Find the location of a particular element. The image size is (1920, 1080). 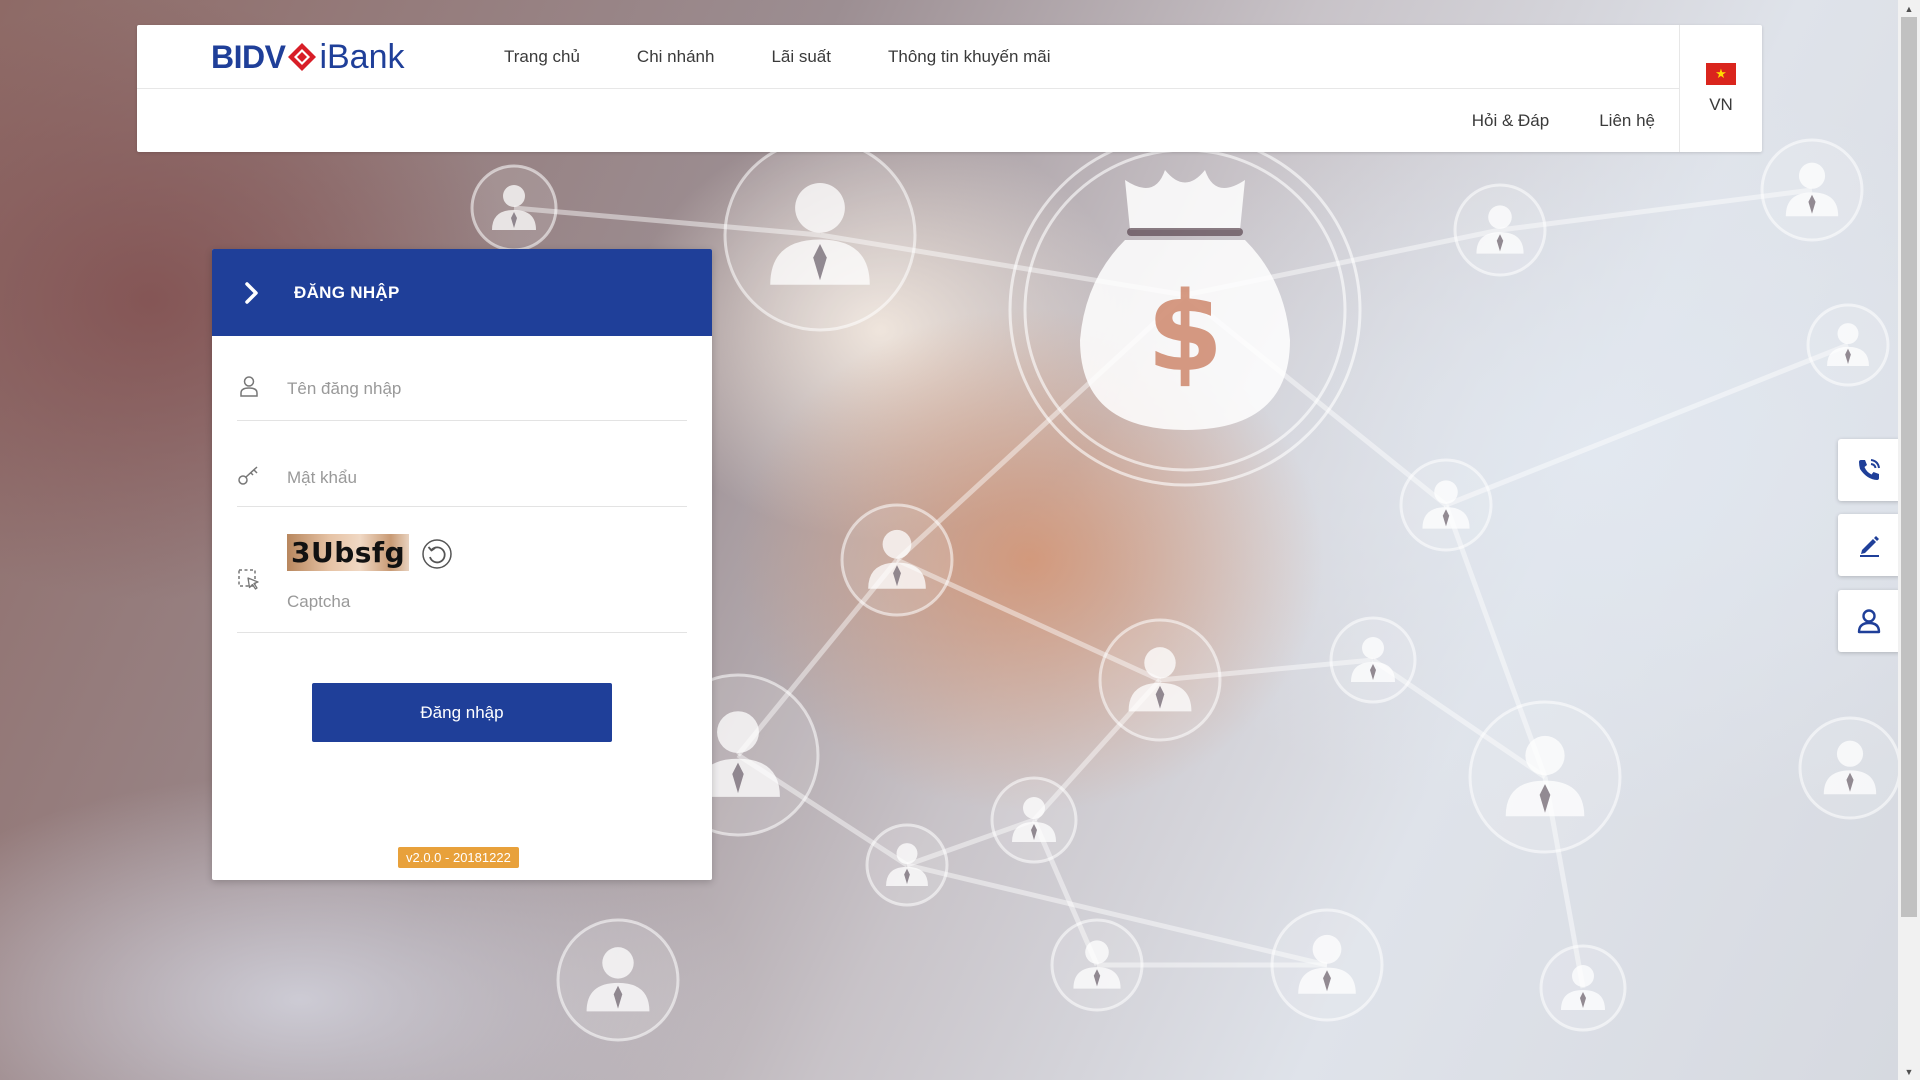

side-button-edit is located at coordinates (1869, 545).